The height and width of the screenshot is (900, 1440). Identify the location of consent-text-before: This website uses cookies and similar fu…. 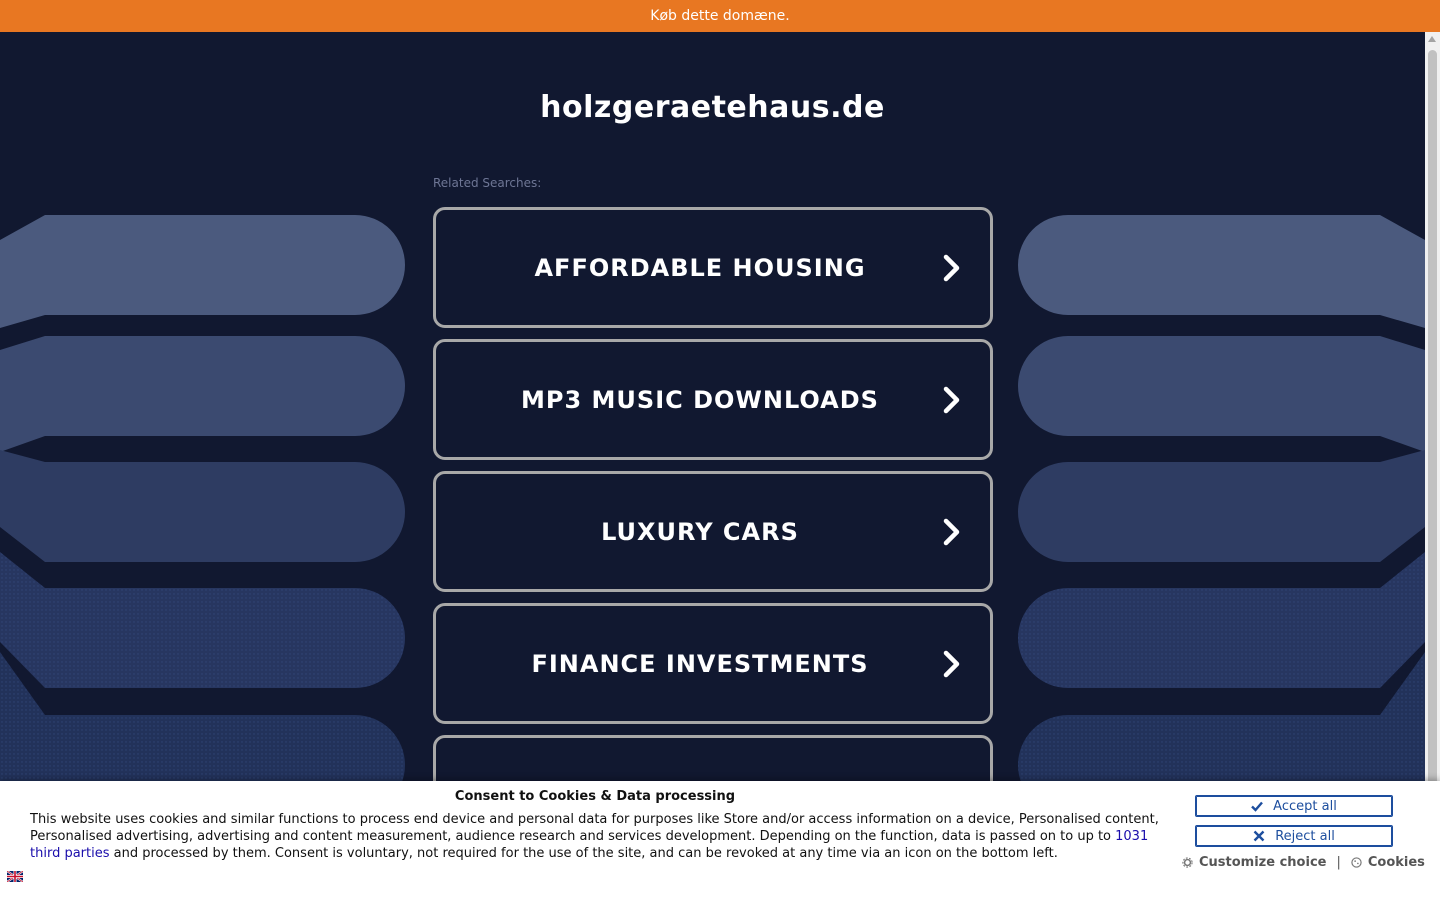
(594, 828).